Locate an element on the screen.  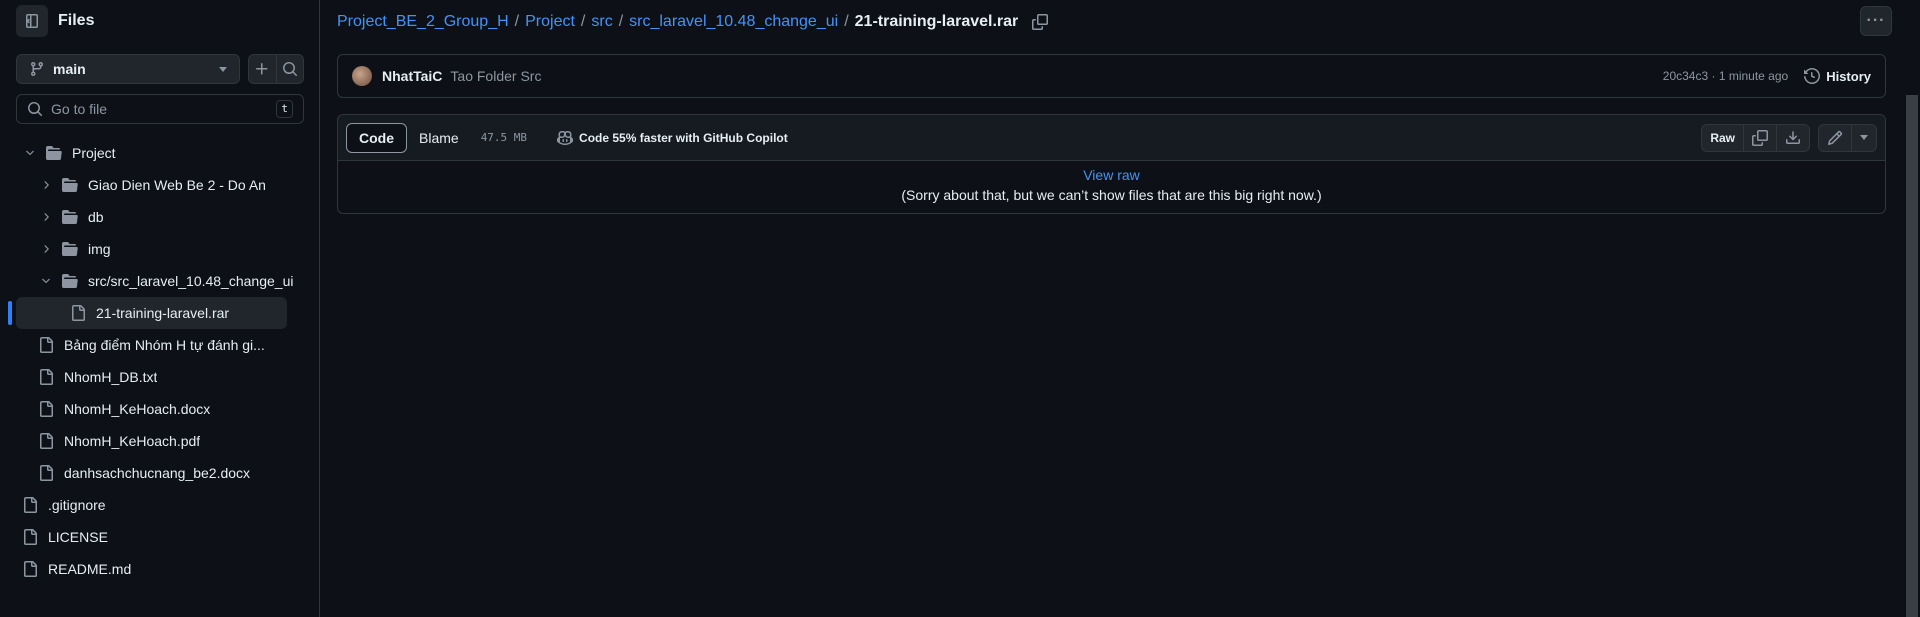
tree-item-label: src/src_laravel_10.48_change_ui is located at coordinates (191, 281).